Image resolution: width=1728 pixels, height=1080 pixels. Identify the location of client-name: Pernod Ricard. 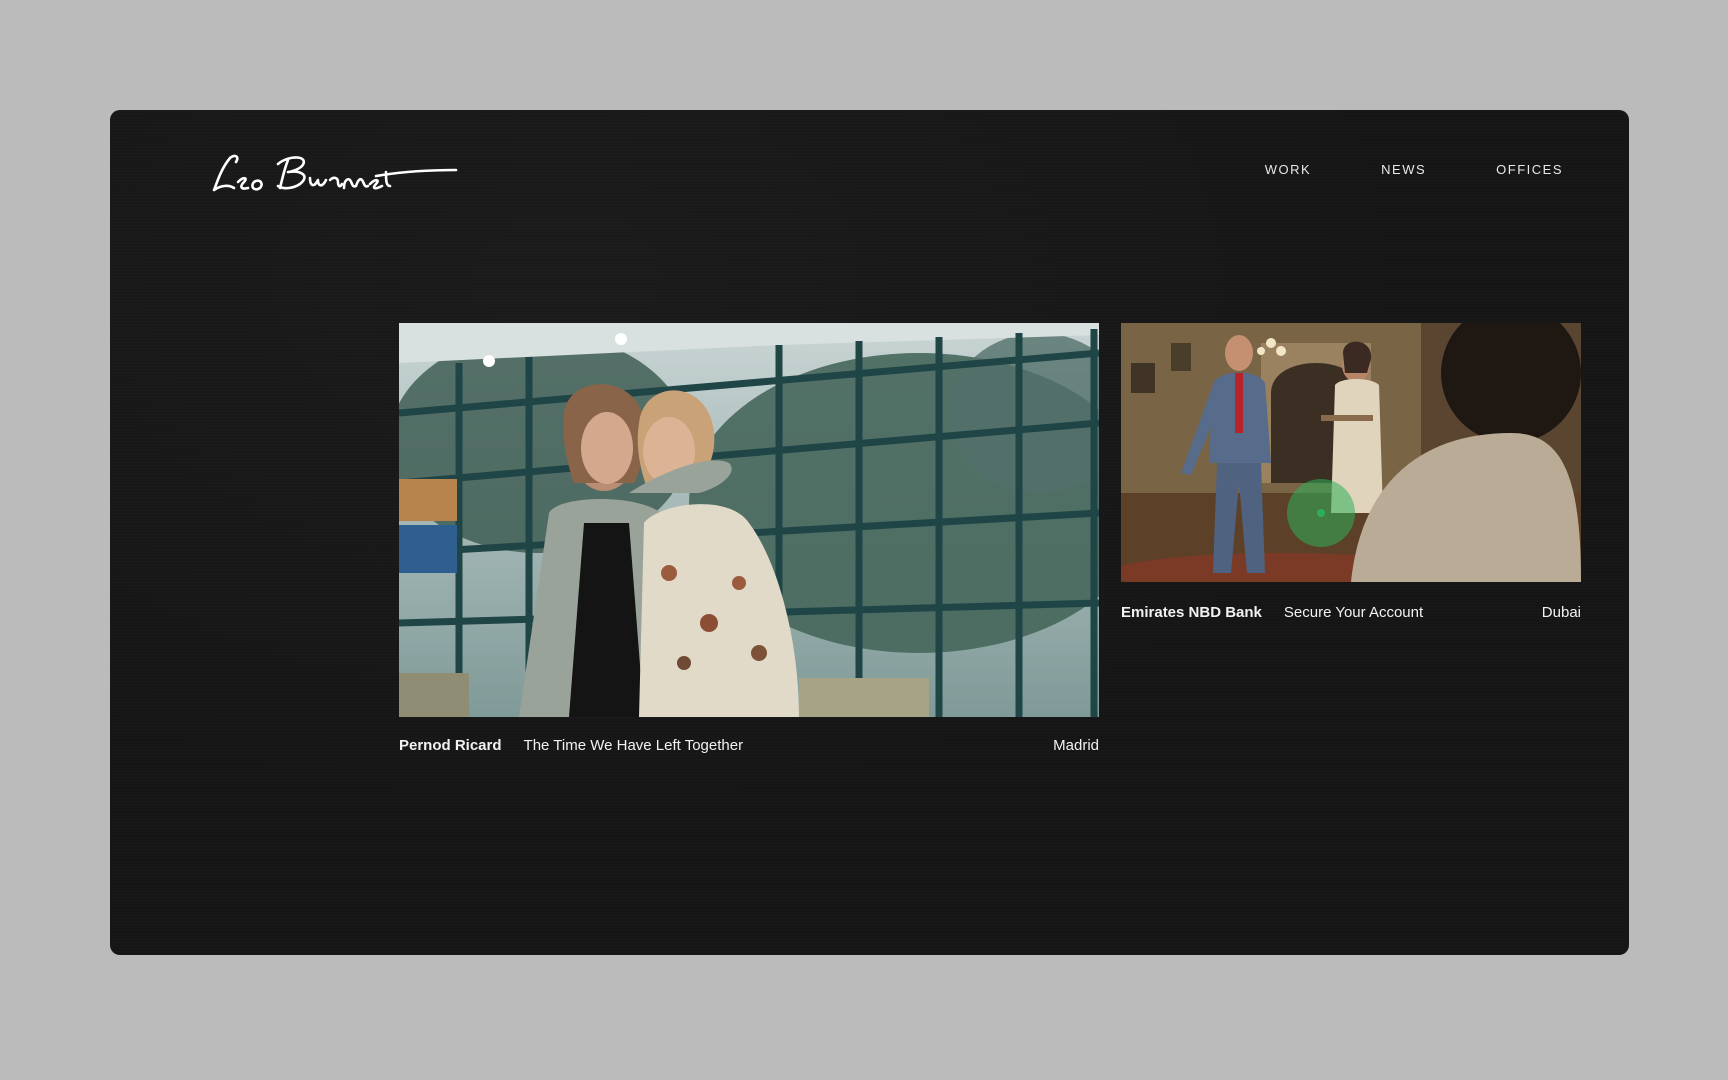
(450, 745).